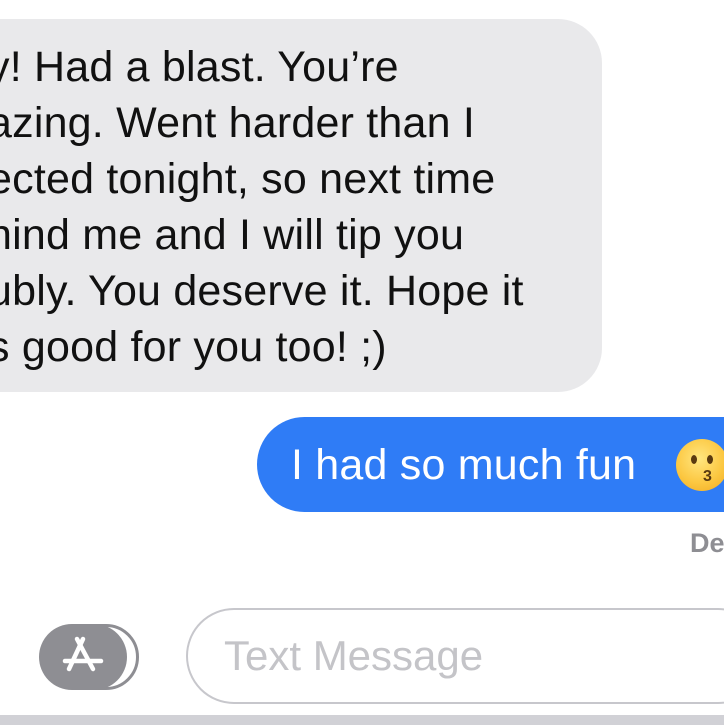  I want to click on received-message-line: nind me and I will tip you, so click(232, 235).